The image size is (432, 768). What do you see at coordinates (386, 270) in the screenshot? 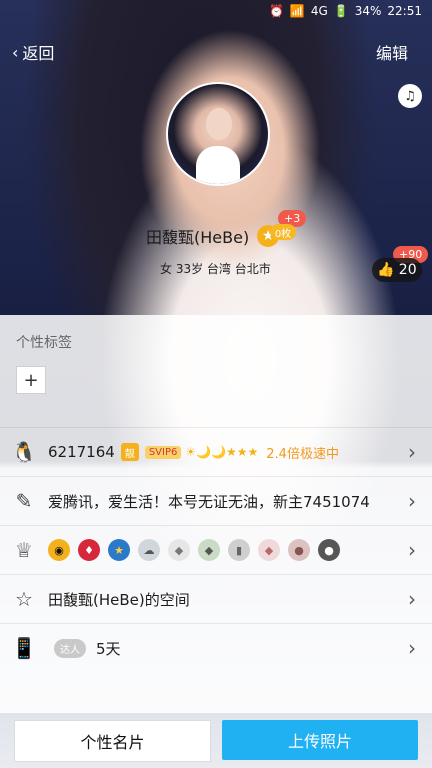
I see `thumbs-up-icon: 👍` at bounding box center [386, 270].